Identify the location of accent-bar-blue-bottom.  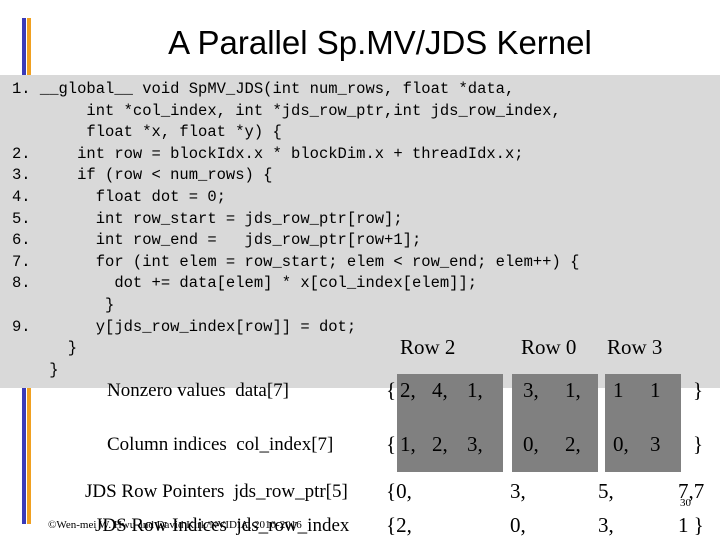
(24, 456).